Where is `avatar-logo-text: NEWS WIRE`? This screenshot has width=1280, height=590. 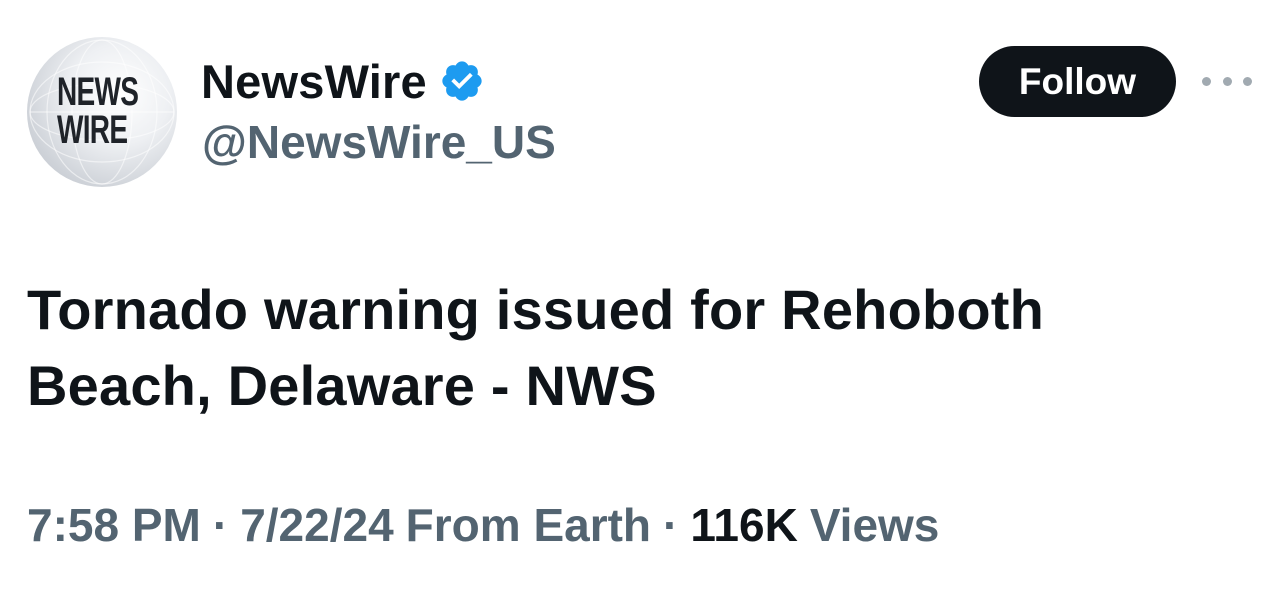 avatar-logo-text: NEWS WIRE is located at coordinates (98, 111).